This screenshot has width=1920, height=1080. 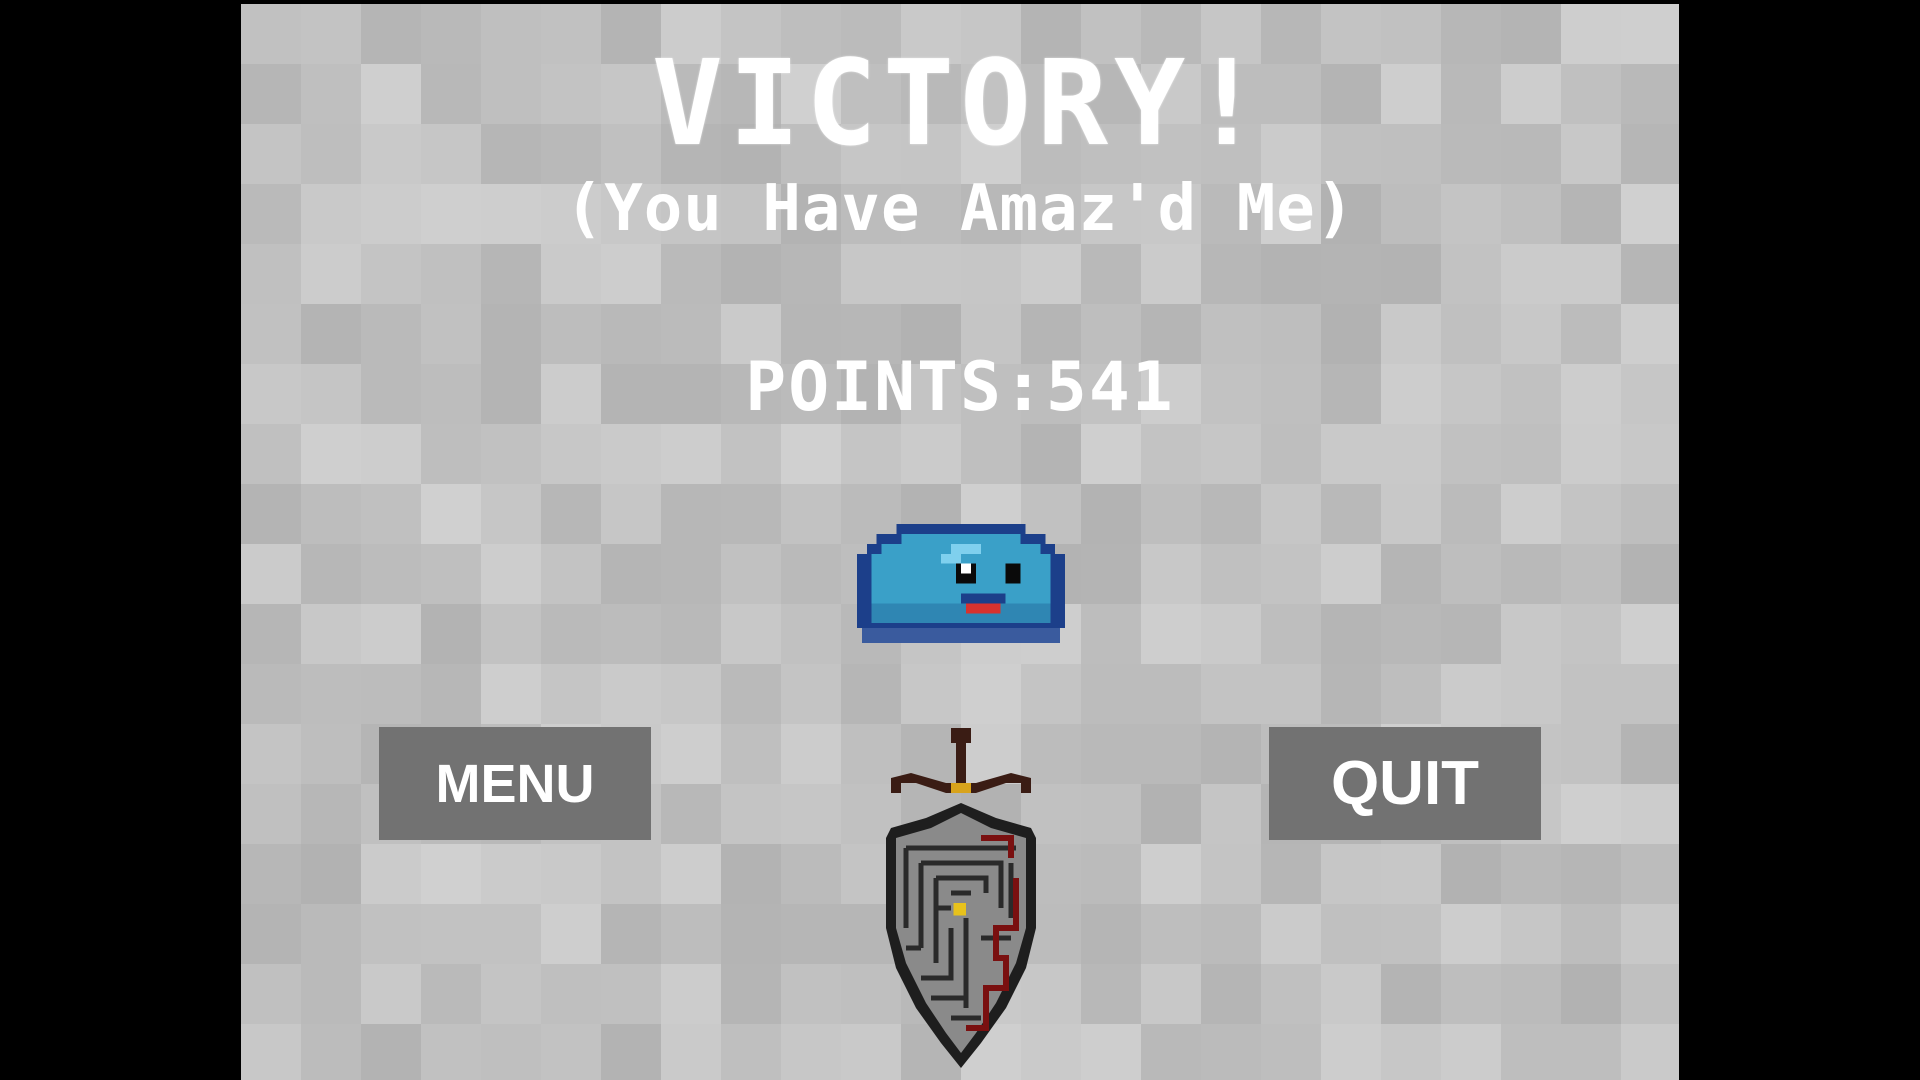 I want to click on victory-subtitle: (You Have Amaz'd Me), so click(x=960, y=209).